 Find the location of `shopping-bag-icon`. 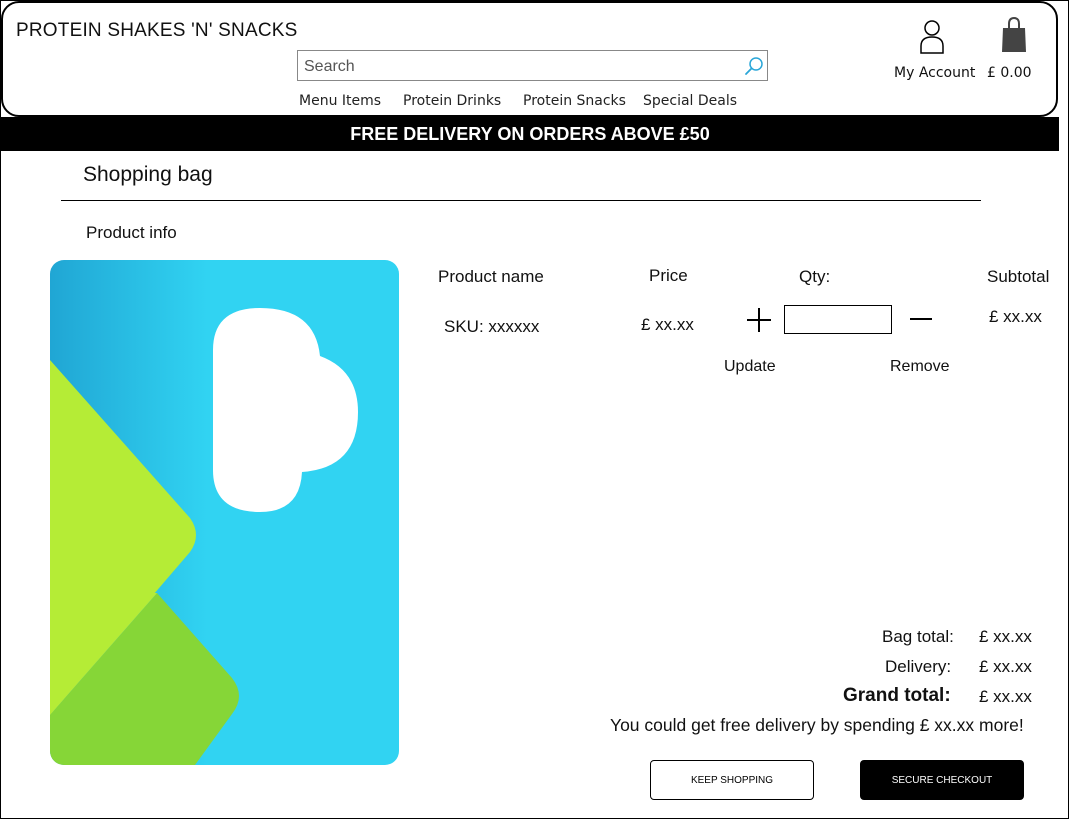

shopping-bag-icon is located at coordinates (1014, 35).